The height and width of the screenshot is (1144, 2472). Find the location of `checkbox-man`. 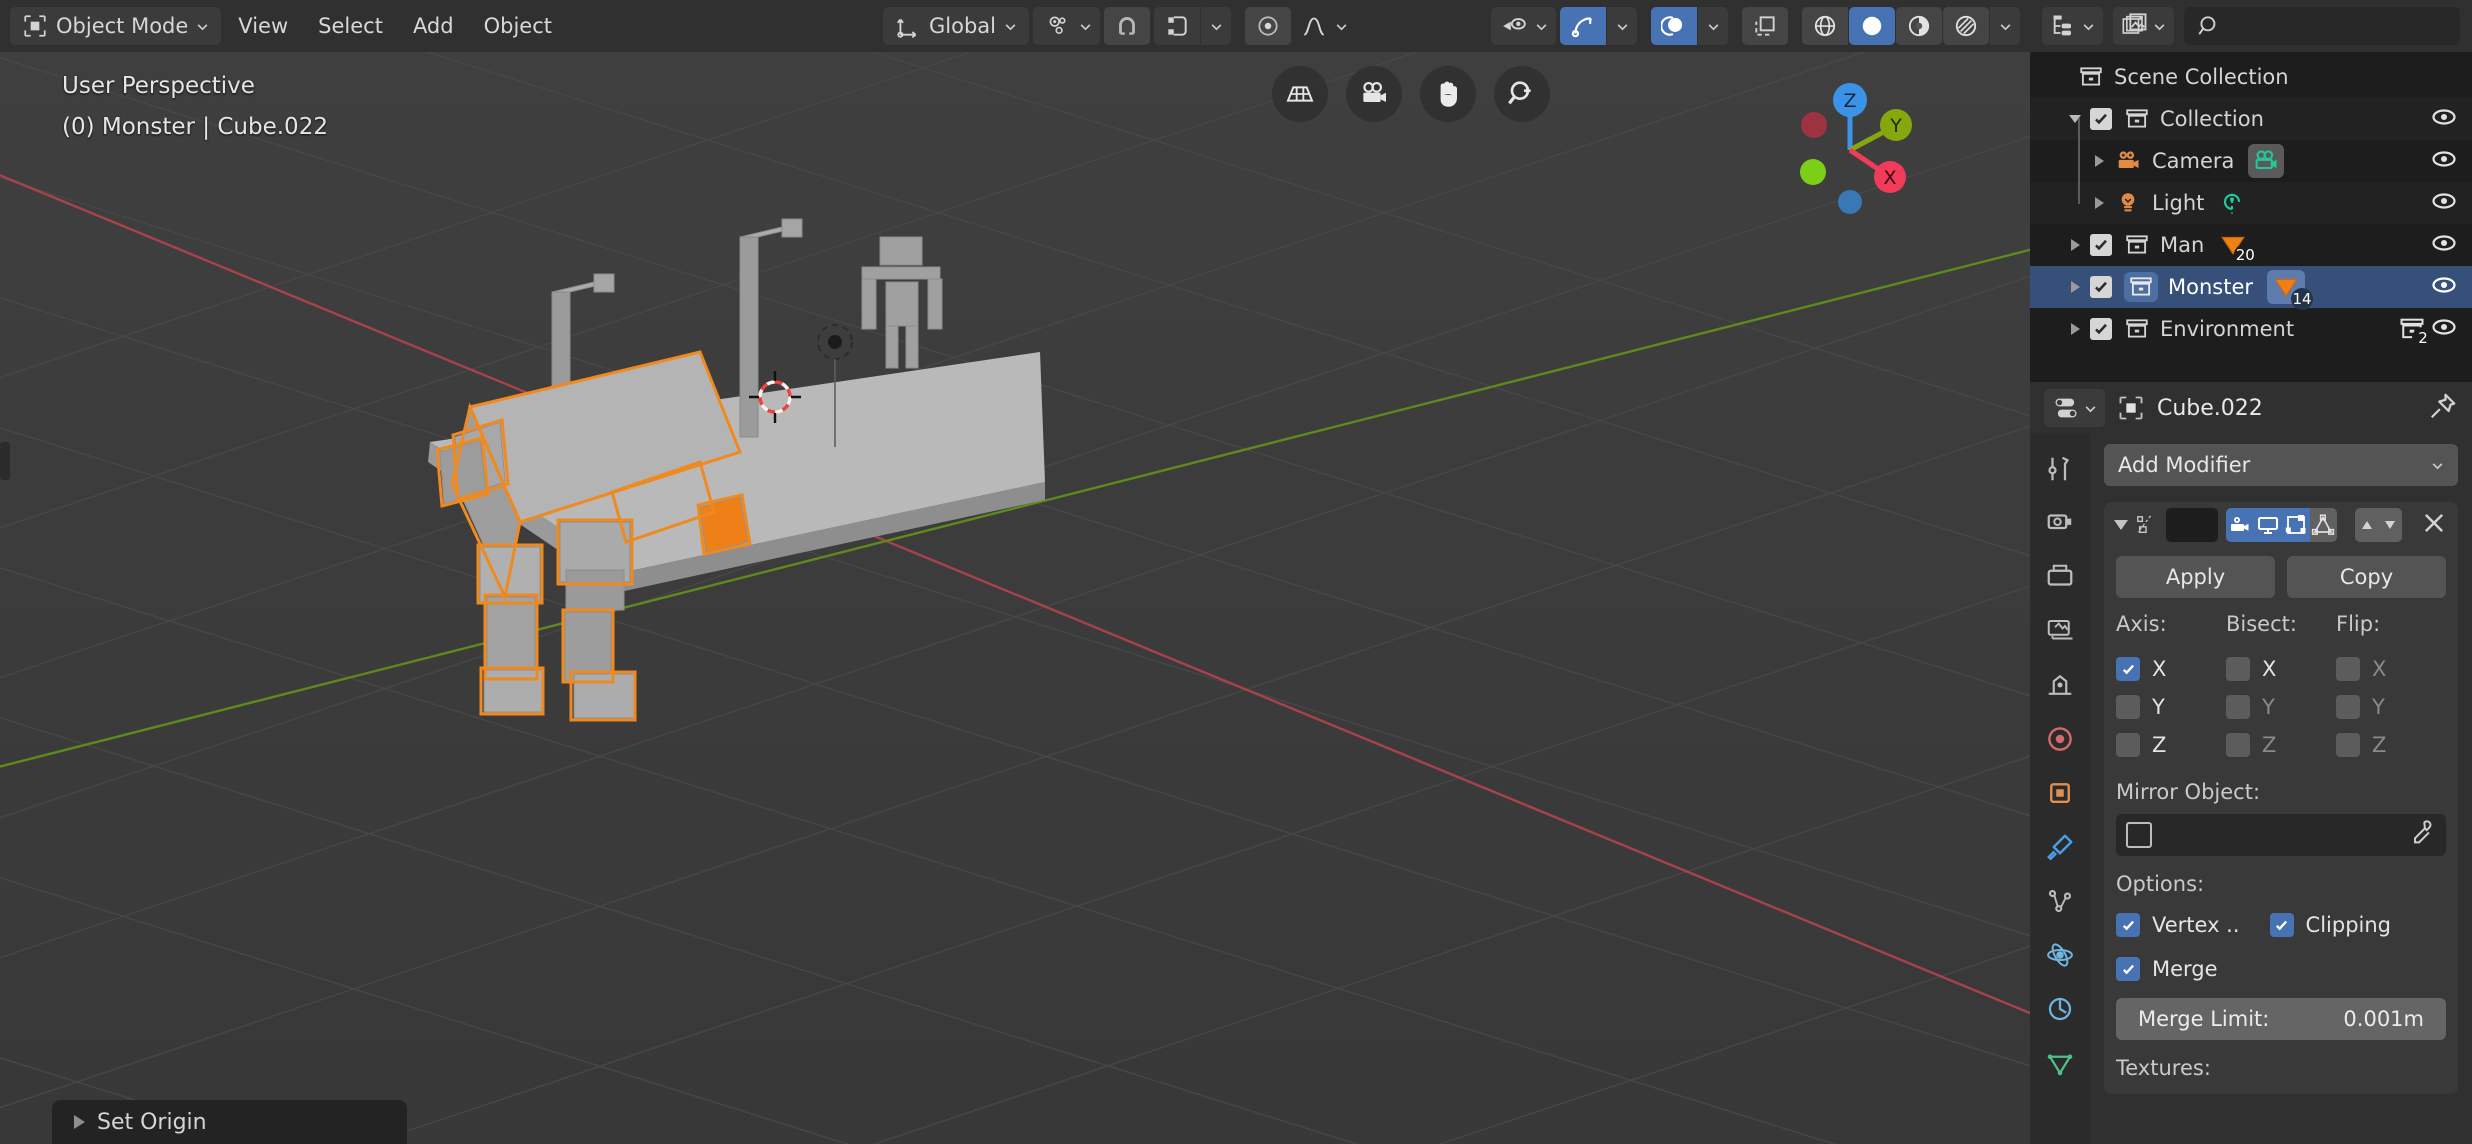

checkbox-man is located at coordinates (2101, 245).